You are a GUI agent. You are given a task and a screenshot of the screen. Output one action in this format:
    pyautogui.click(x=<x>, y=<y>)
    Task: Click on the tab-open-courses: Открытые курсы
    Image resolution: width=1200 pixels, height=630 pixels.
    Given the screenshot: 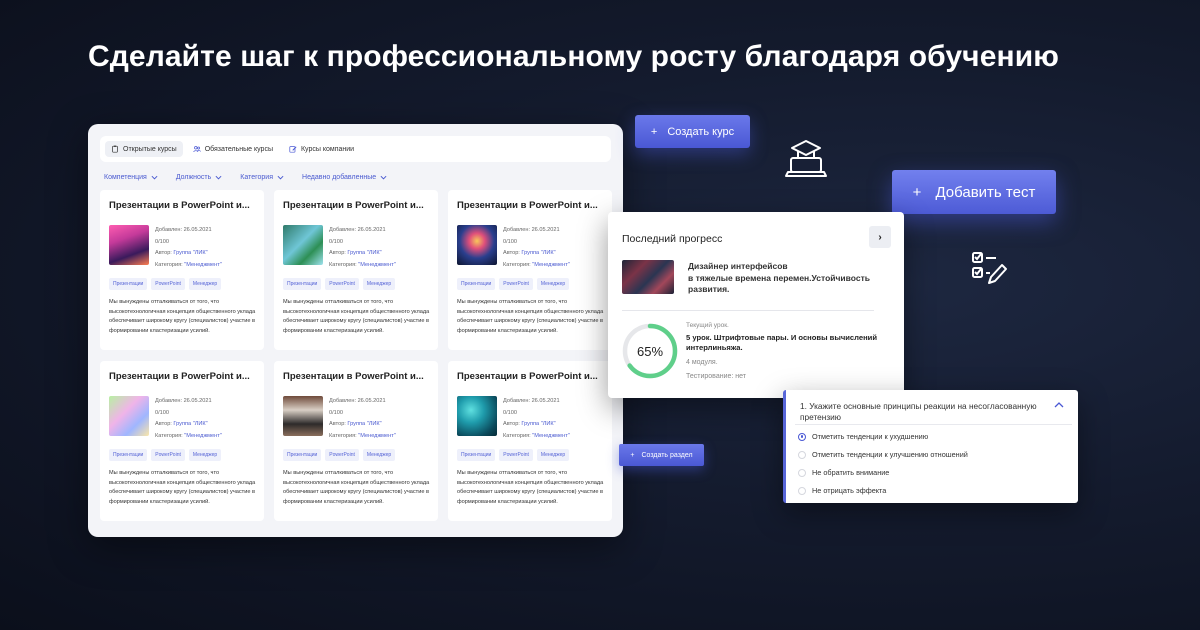 What is the action you would take?
    pyautogui.click(x=144, y=149)
    